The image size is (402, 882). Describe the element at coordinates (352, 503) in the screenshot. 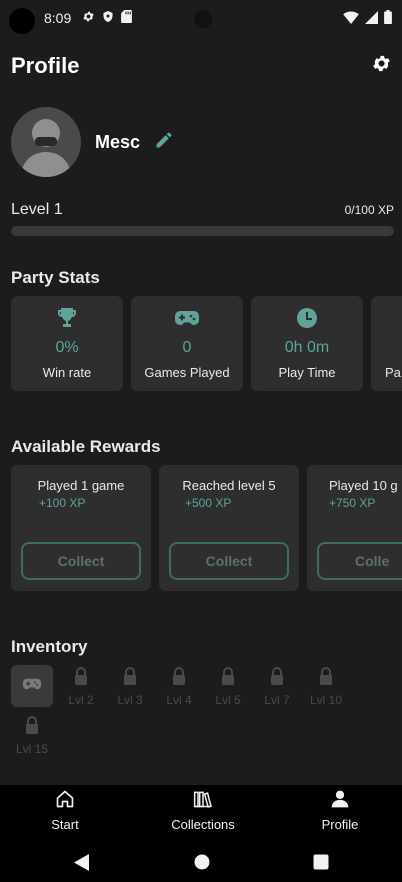

I see `reward-xp: +750 XP` at that location.